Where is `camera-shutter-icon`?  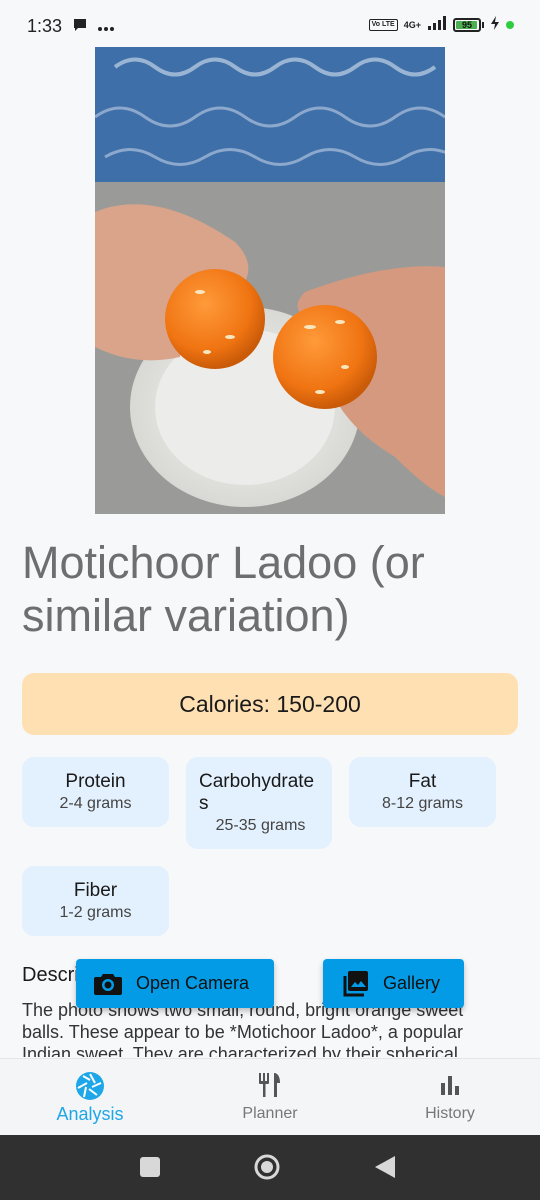
camera-shutter-icon is located at coordinates (90, 1086).